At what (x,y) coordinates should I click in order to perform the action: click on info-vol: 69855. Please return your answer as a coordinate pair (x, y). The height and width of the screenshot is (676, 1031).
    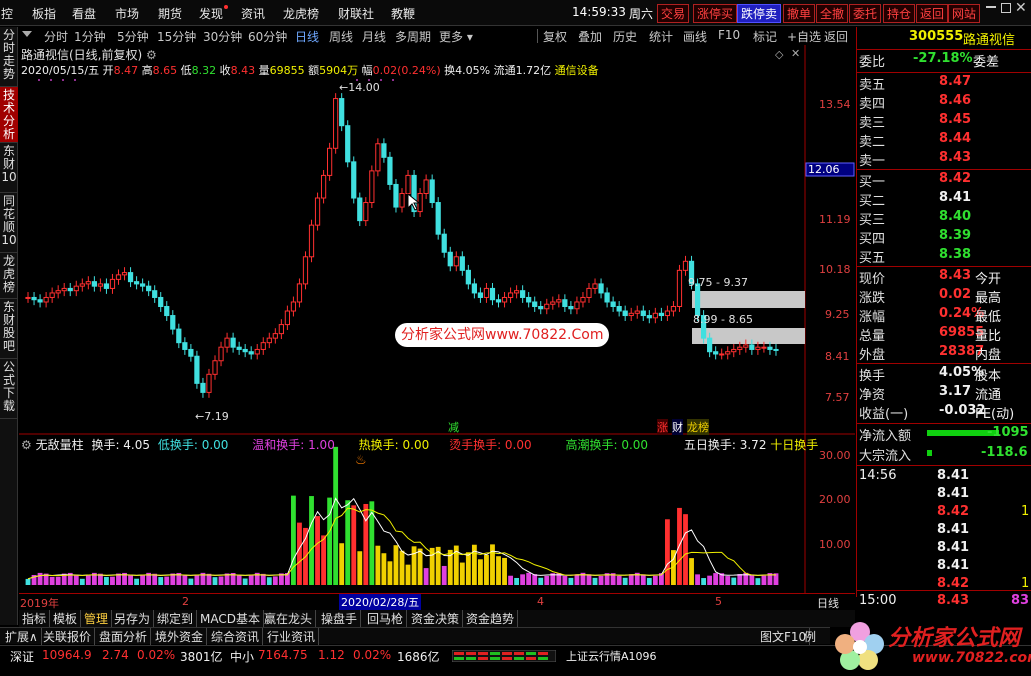
    Looking at the image, I should click on (287, 70).